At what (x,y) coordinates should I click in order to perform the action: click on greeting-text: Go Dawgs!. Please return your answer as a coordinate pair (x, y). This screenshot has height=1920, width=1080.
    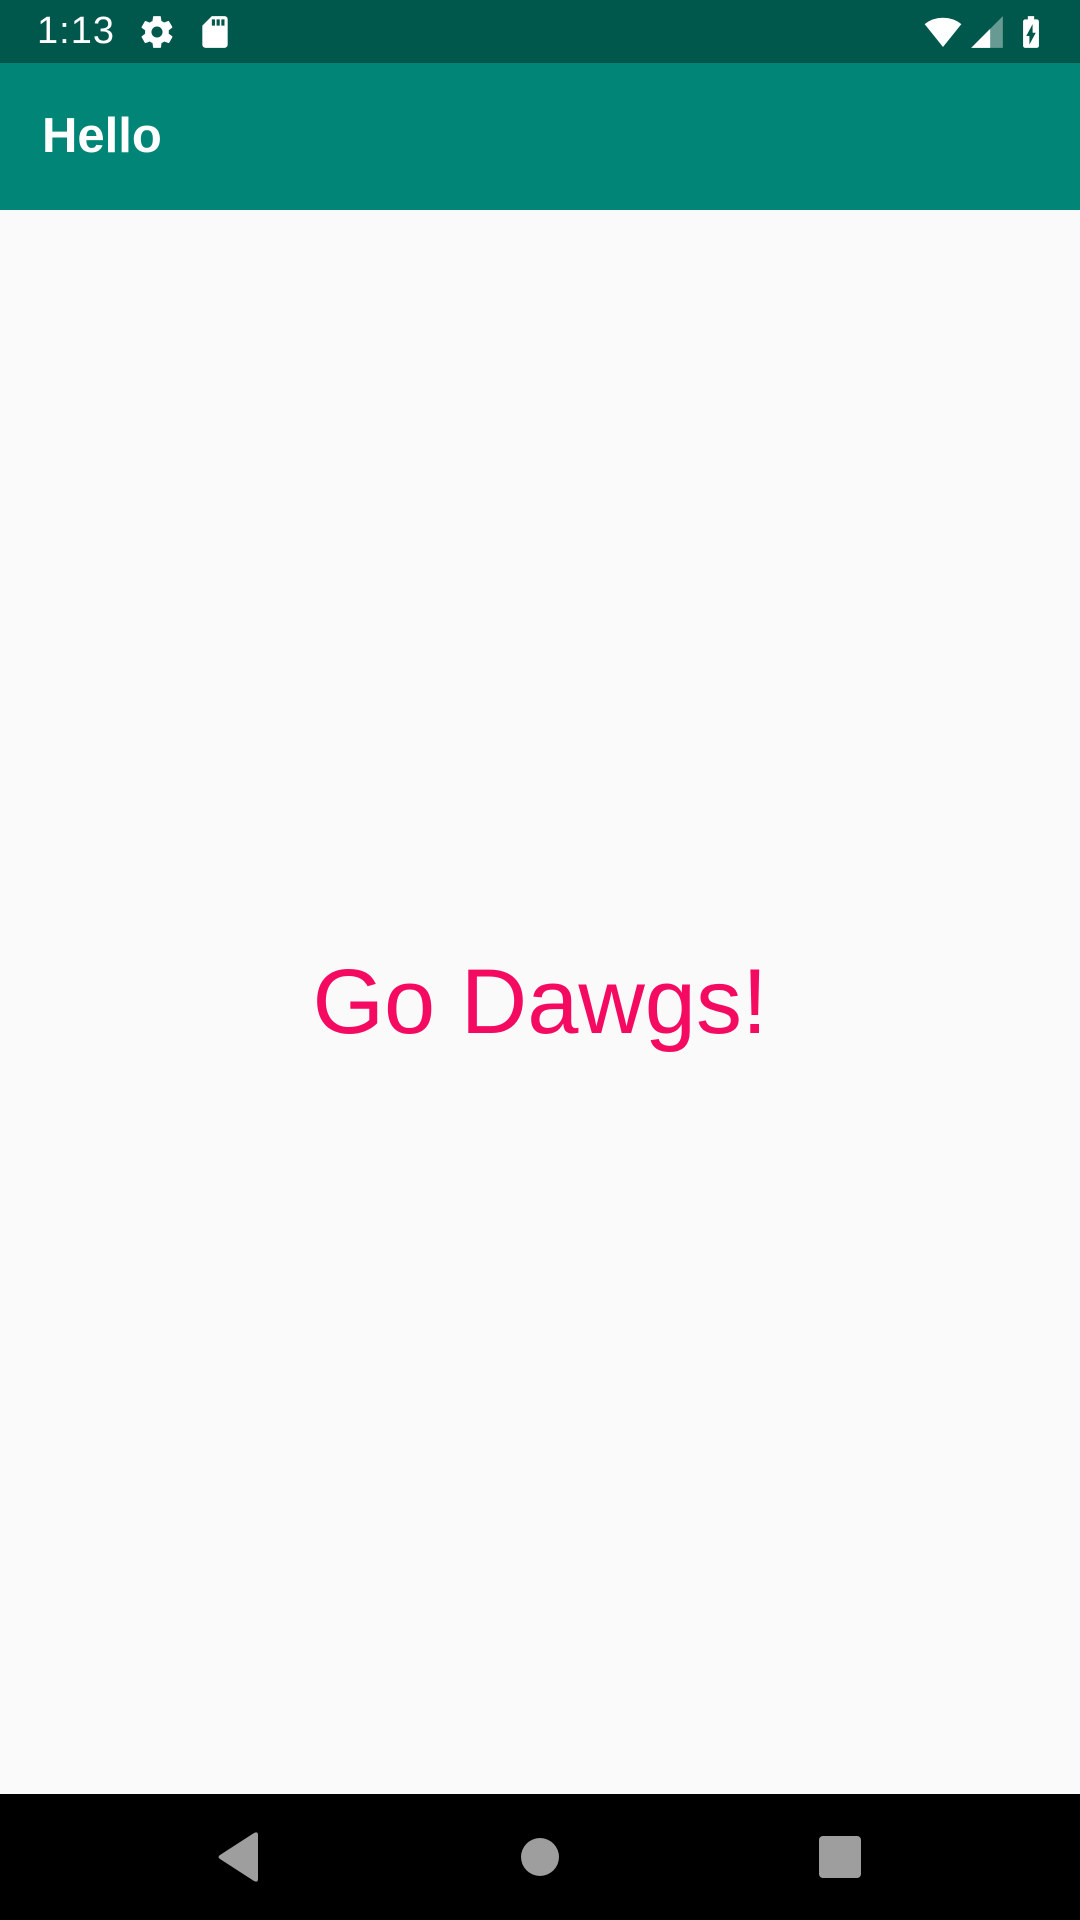
    Looking at the image, I should click on (540, 1001).